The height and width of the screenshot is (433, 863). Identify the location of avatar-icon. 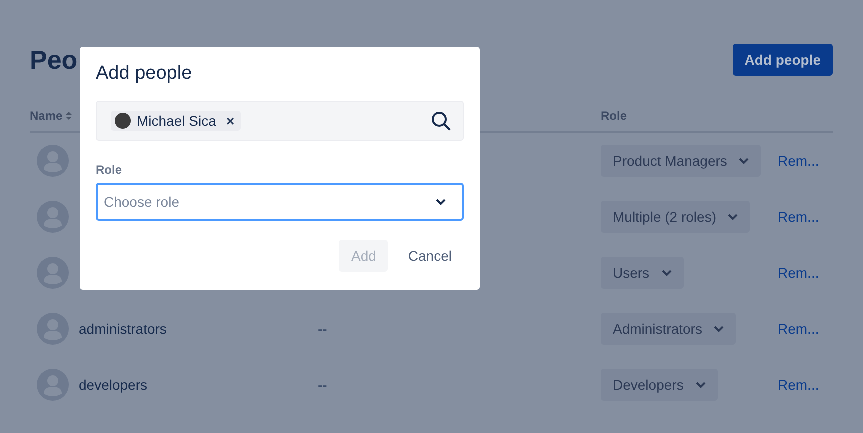
(123, 121).